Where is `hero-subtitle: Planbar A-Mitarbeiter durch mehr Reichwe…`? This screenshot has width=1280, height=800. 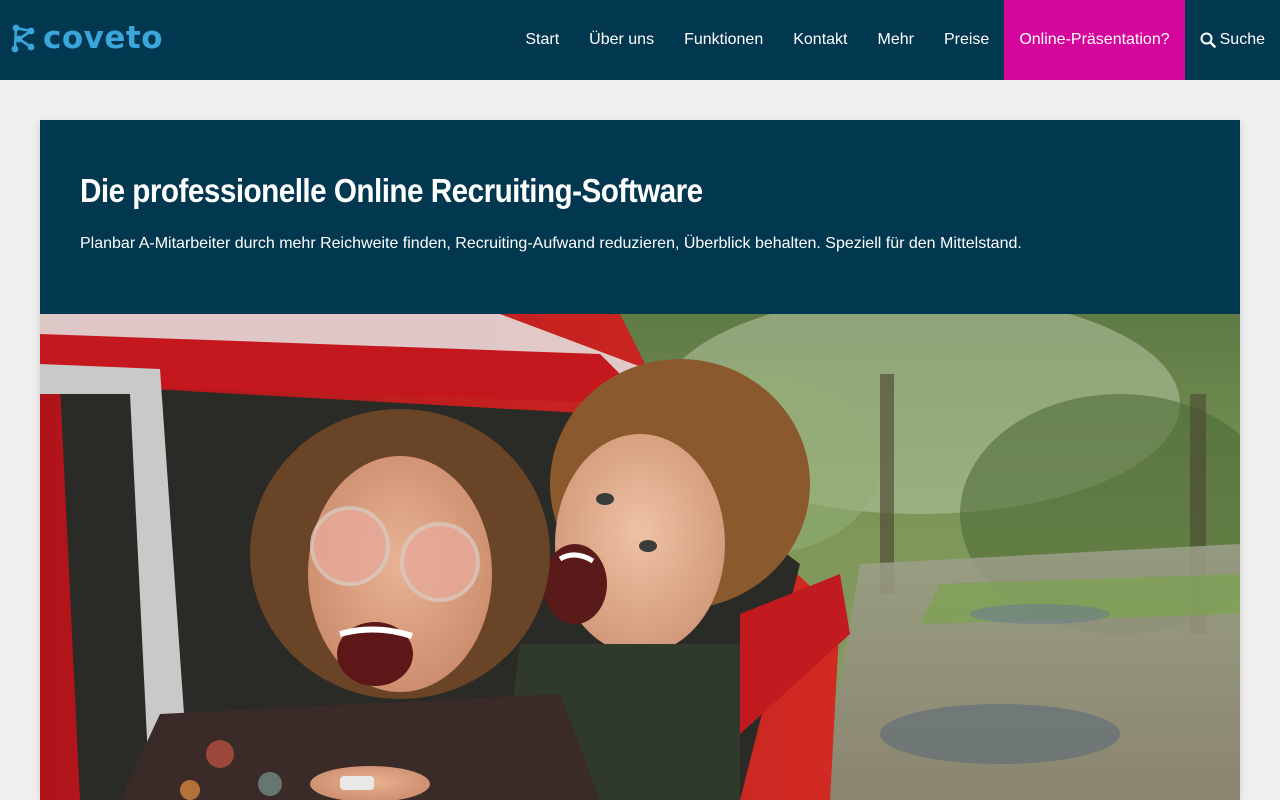 hero-subtitle: Planbar A-Mitarbeiter durch mehr Reichwe… is located at coordinates (551, 243).